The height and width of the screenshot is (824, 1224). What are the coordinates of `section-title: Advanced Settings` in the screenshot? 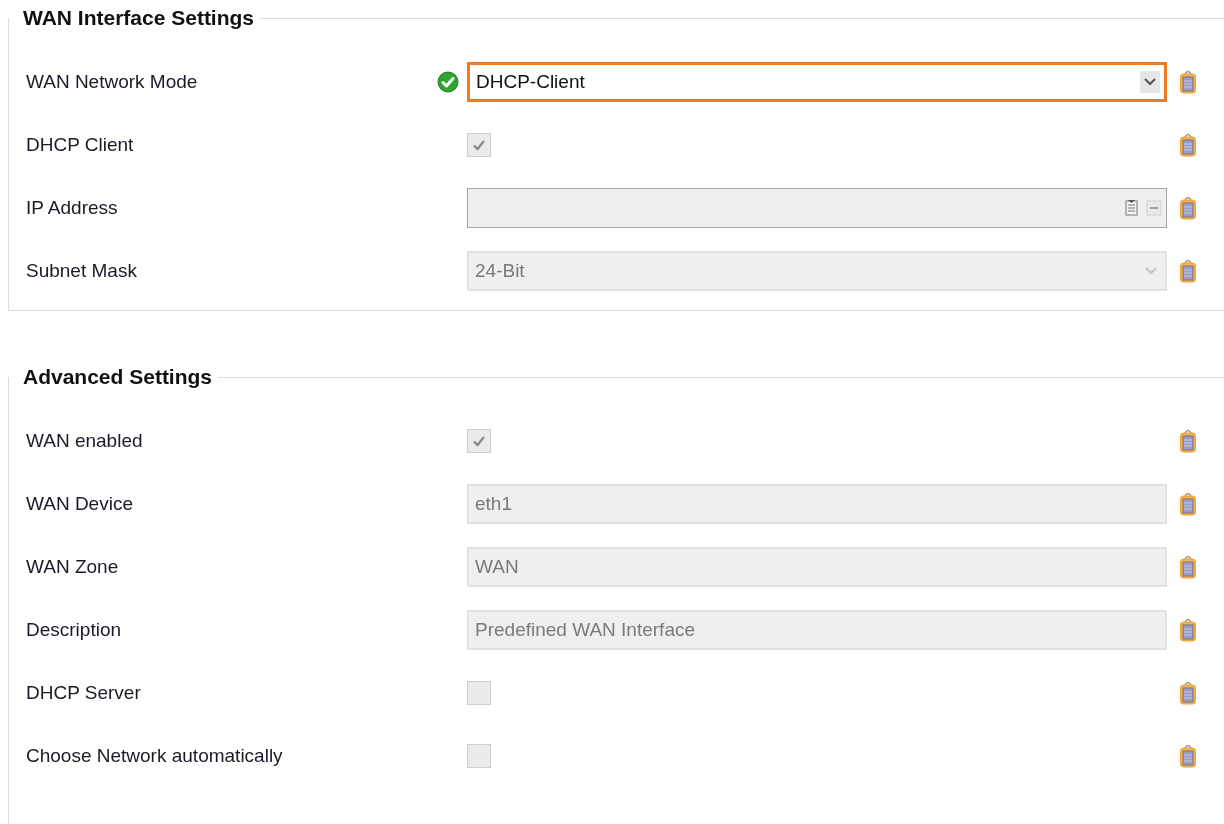 It's located at (118, 377).